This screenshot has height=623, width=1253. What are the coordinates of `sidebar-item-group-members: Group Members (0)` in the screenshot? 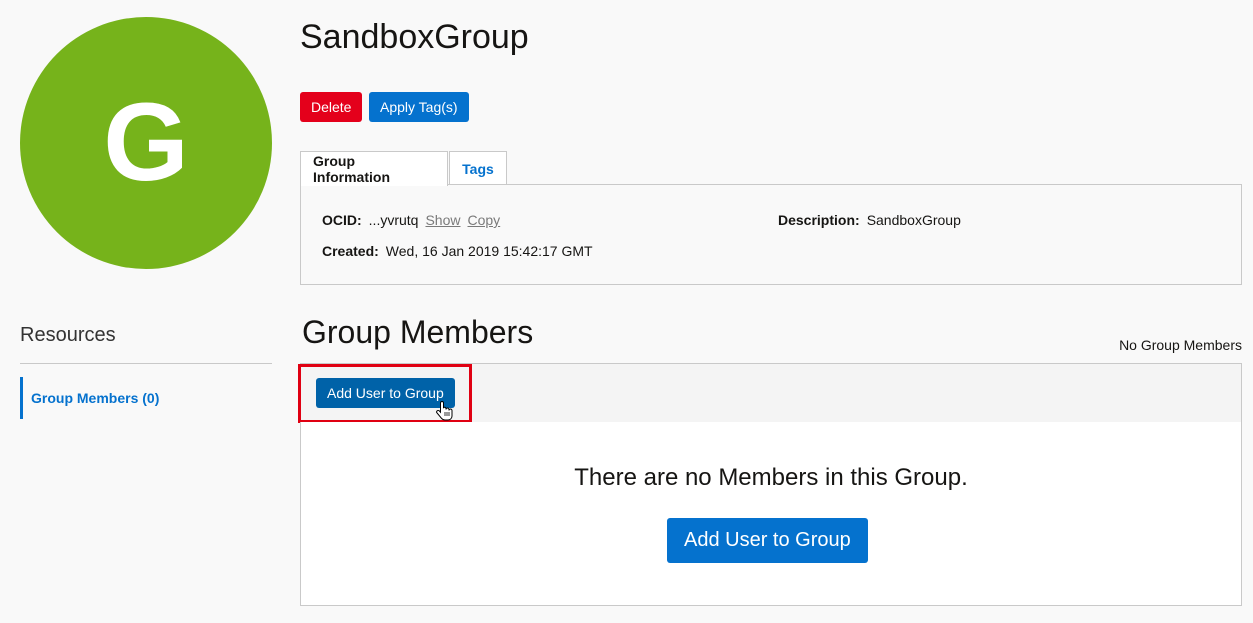 It's located at (140, 398).